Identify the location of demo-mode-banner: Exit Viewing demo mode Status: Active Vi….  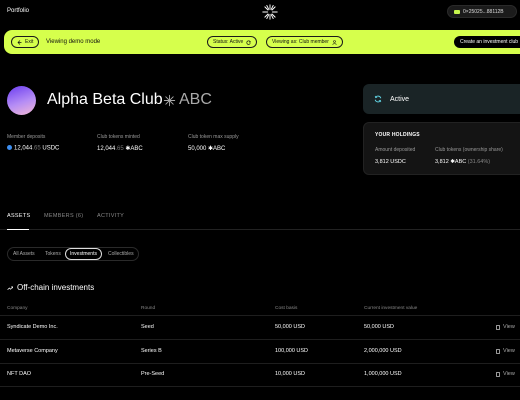
(262, 42).